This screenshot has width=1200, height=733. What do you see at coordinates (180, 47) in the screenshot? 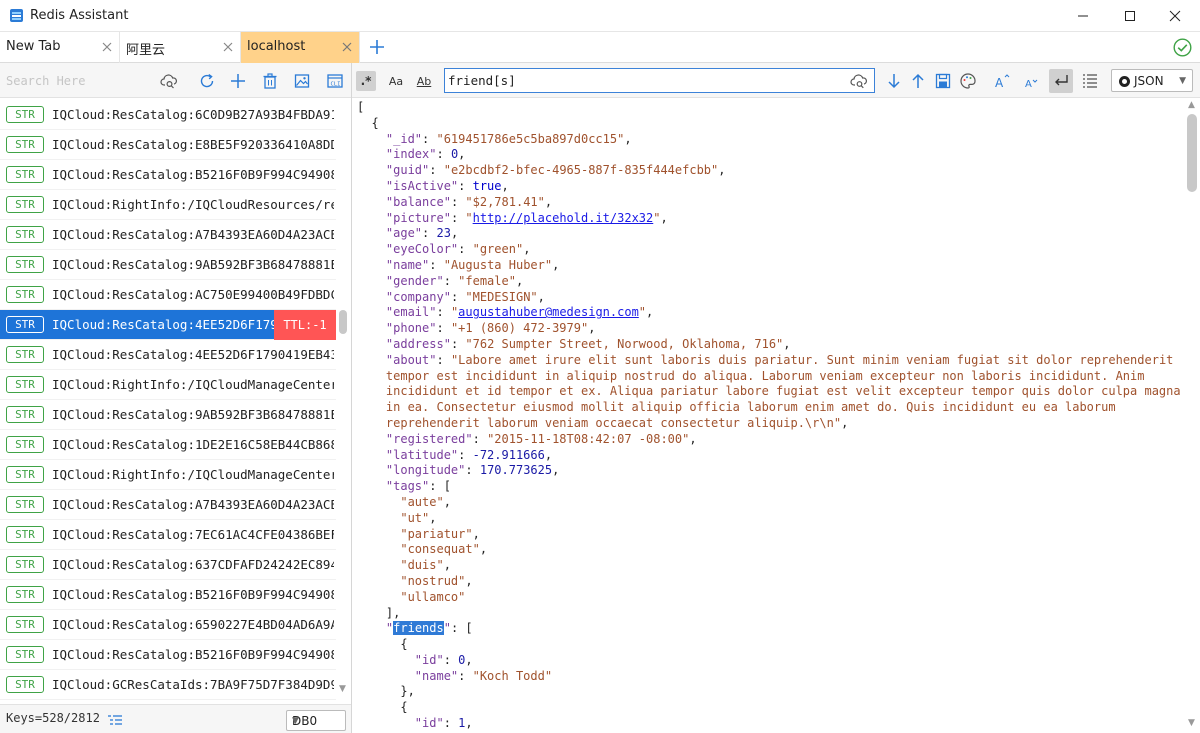
I see `tab-aliyun: 阿里云` at bounding box center [180, 47].